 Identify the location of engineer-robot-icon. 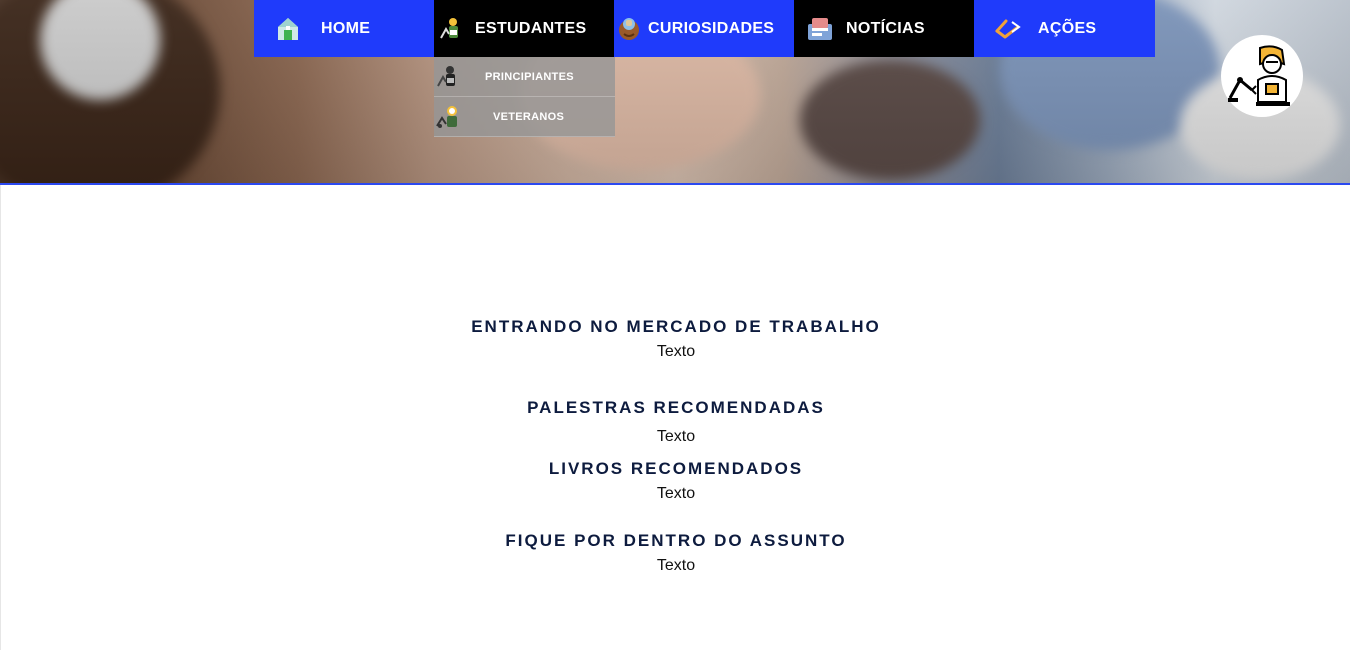
(1259, 75).